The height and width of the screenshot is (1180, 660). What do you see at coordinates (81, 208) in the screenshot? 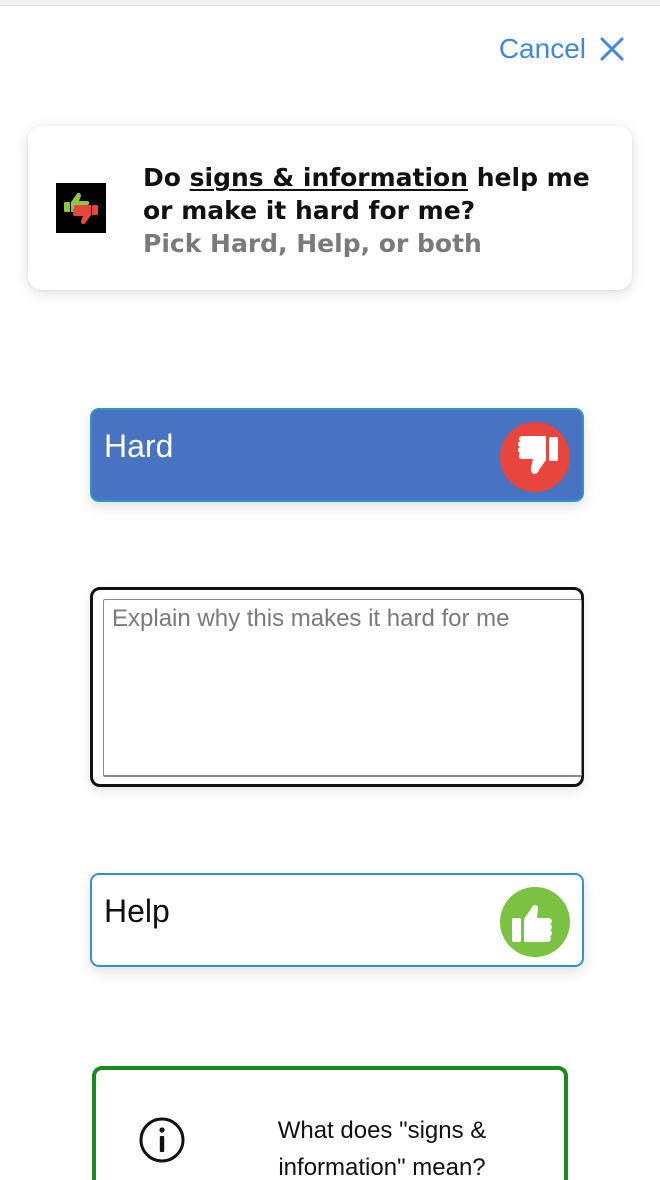
I see `thumbs-up-down-icon` at bounding box center [81, 208].